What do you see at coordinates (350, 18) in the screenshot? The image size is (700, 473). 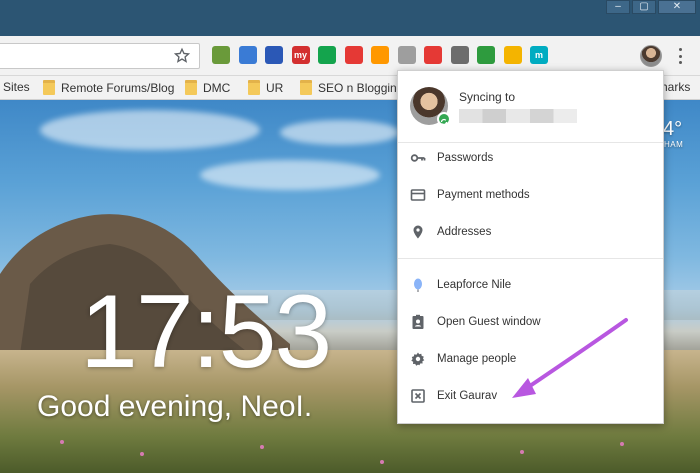 I see `window-titlebar: – ▢ ✕` at bounding box center [350, 18].